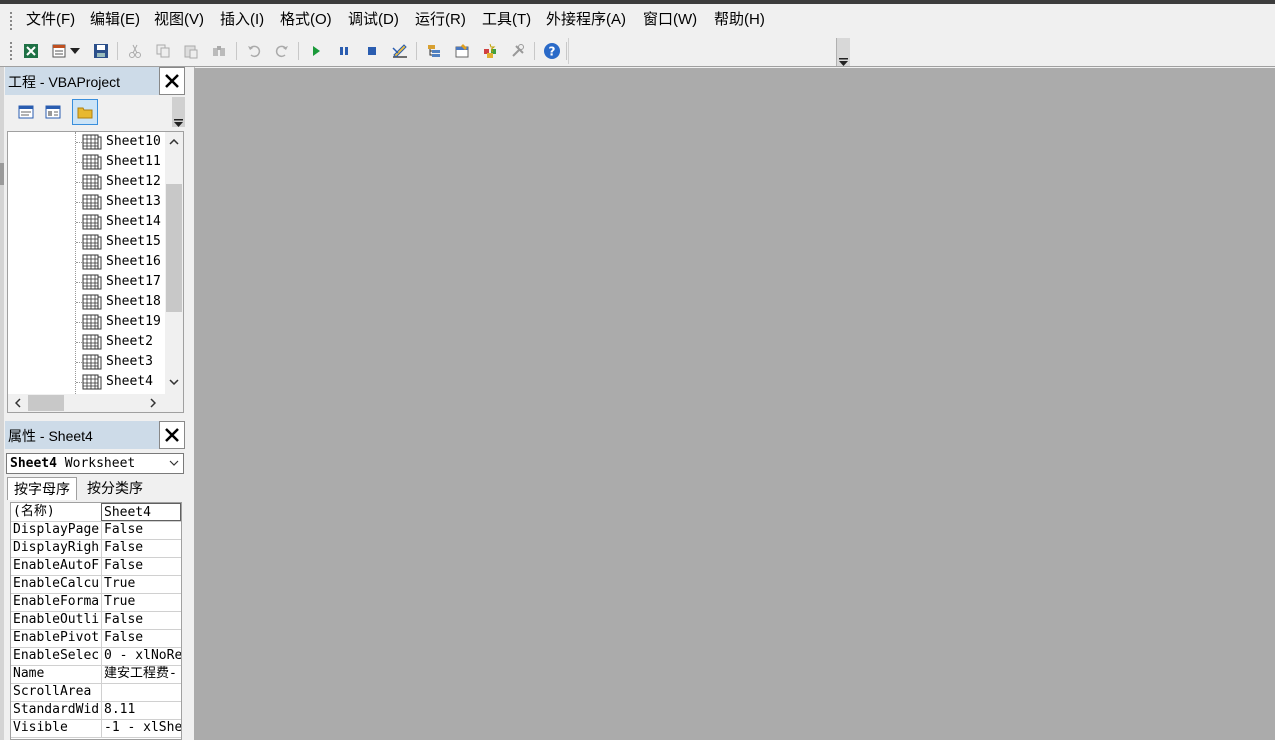 This screenshot has width=1275, height=740. I want to click on toolbox-icon, so click(518, 51).